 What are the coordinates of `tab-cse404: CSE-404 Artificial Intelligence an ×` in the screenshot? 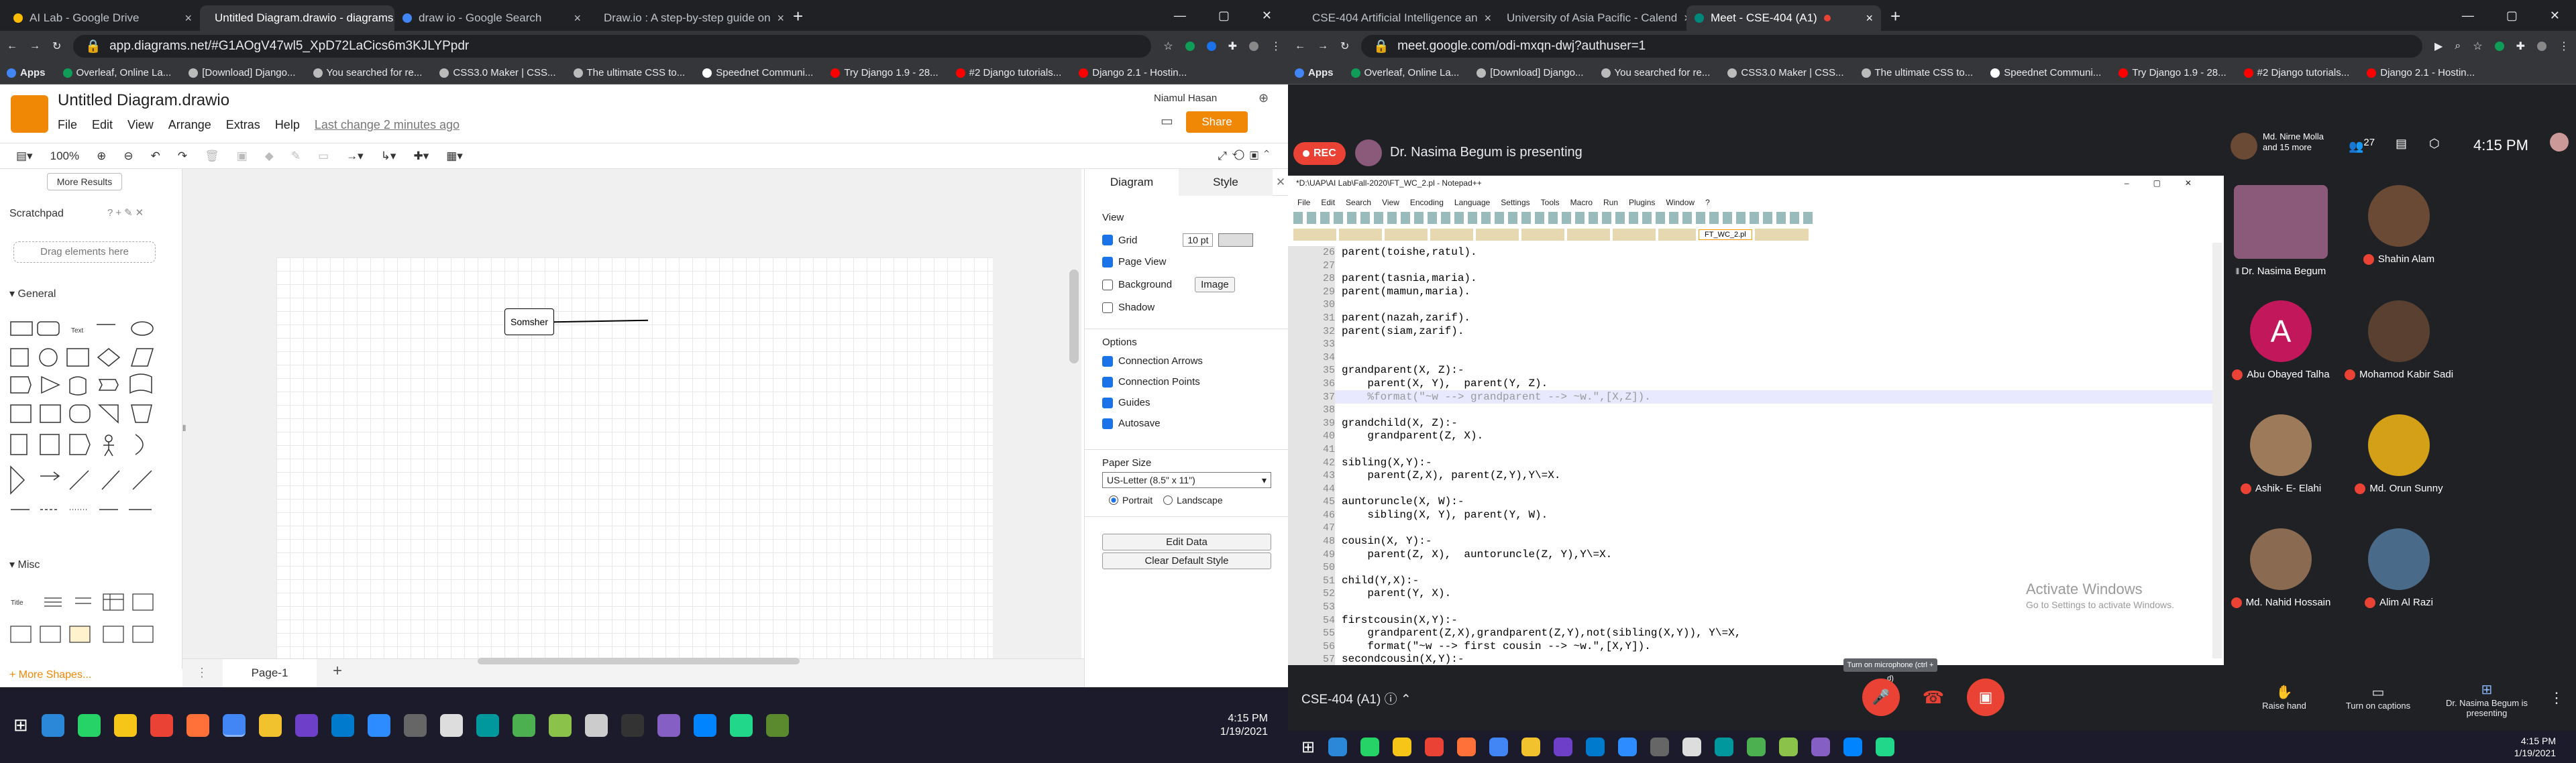 It's located at (1394, 18).